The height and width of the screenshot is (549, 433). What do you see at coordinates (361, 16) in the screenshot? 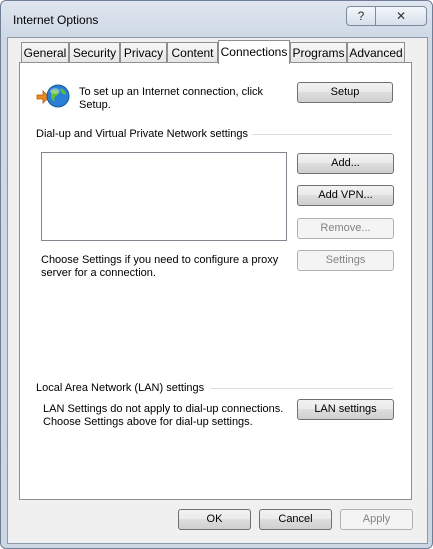
I see `help-button: ?` at bounding box center [361, 16].